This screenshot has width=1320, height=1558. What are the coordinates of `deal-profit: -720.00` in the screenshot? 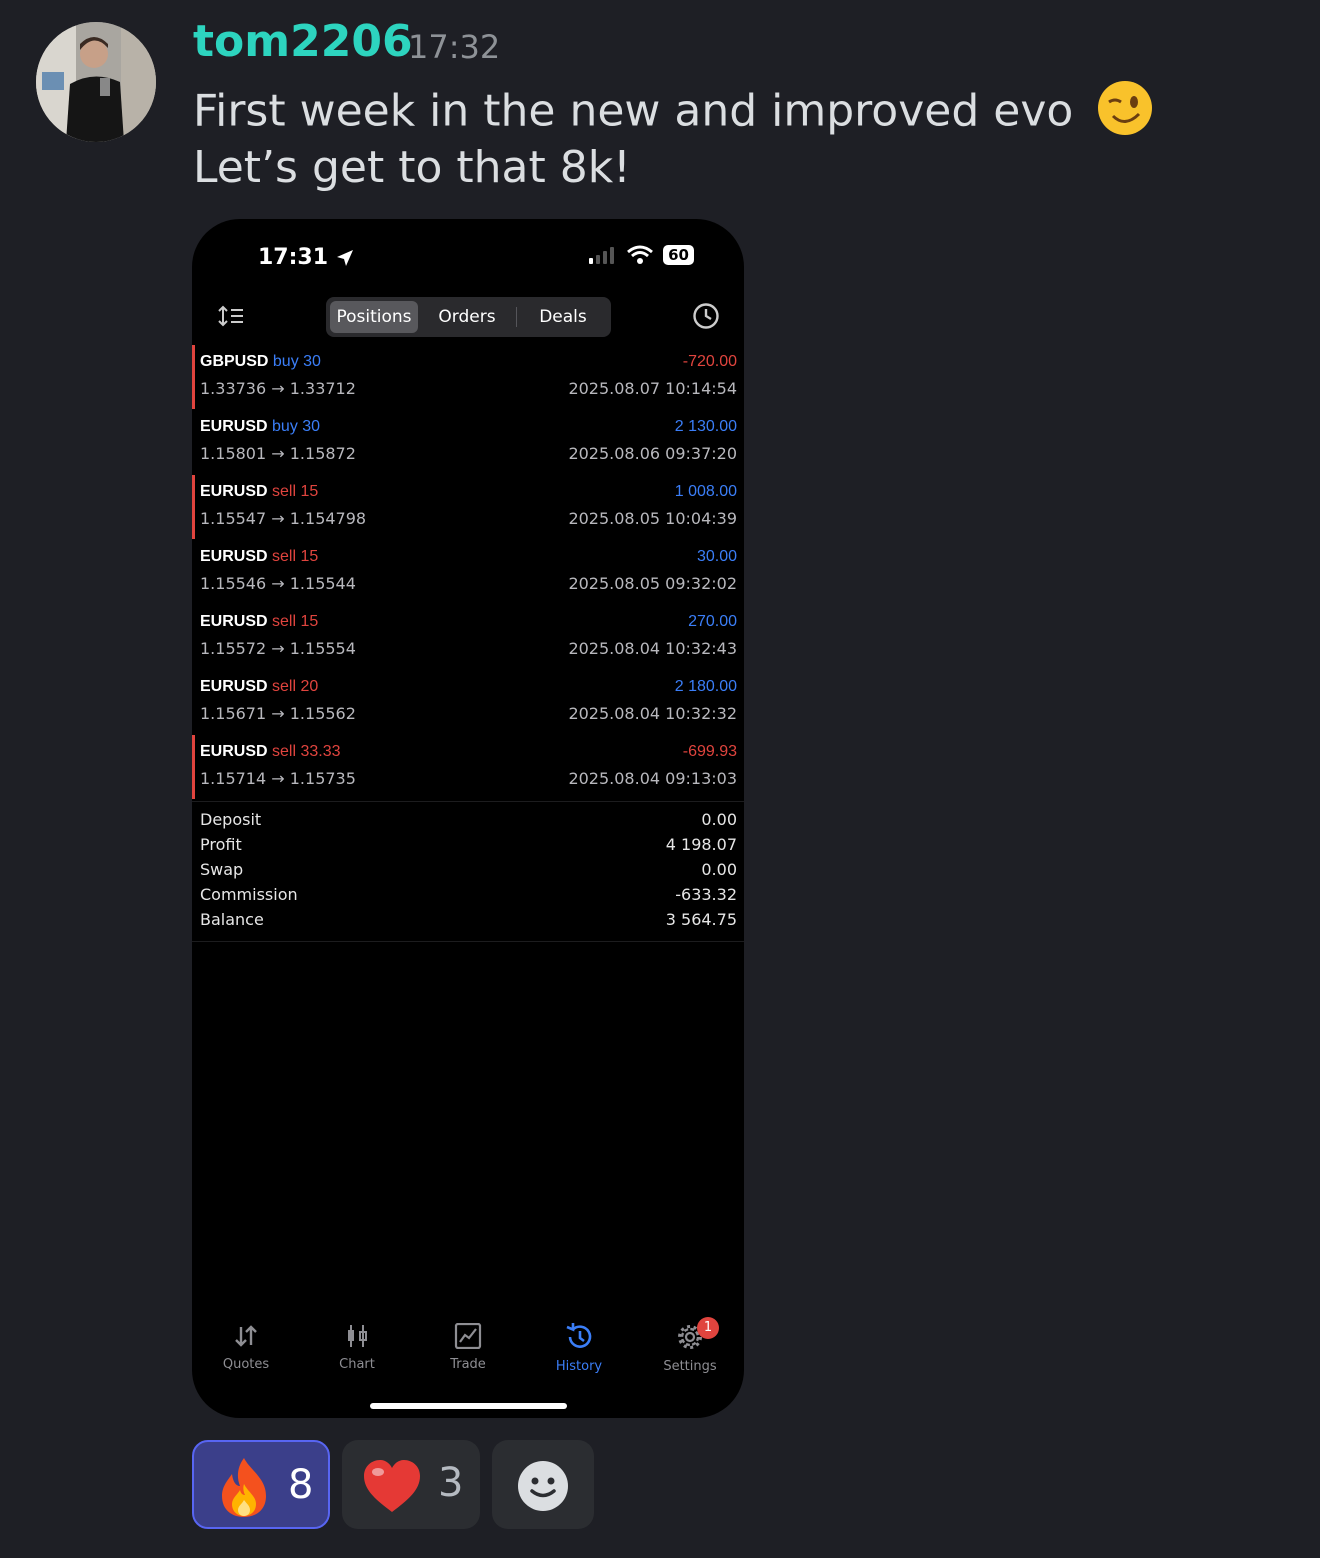 It's located at (709, 361).